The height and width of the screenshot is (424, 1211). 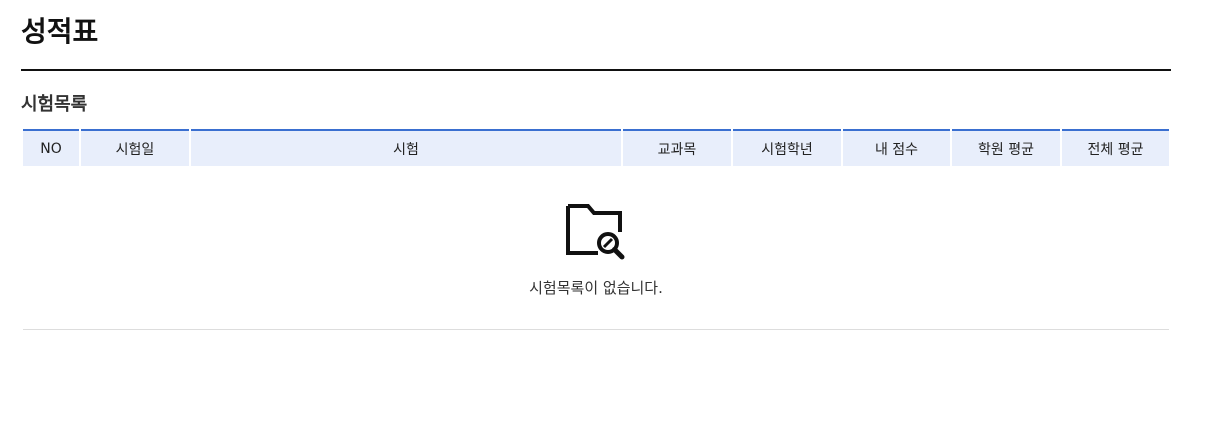 I want to click on column-header-subject: 교과목, so click(x=676, y=148).